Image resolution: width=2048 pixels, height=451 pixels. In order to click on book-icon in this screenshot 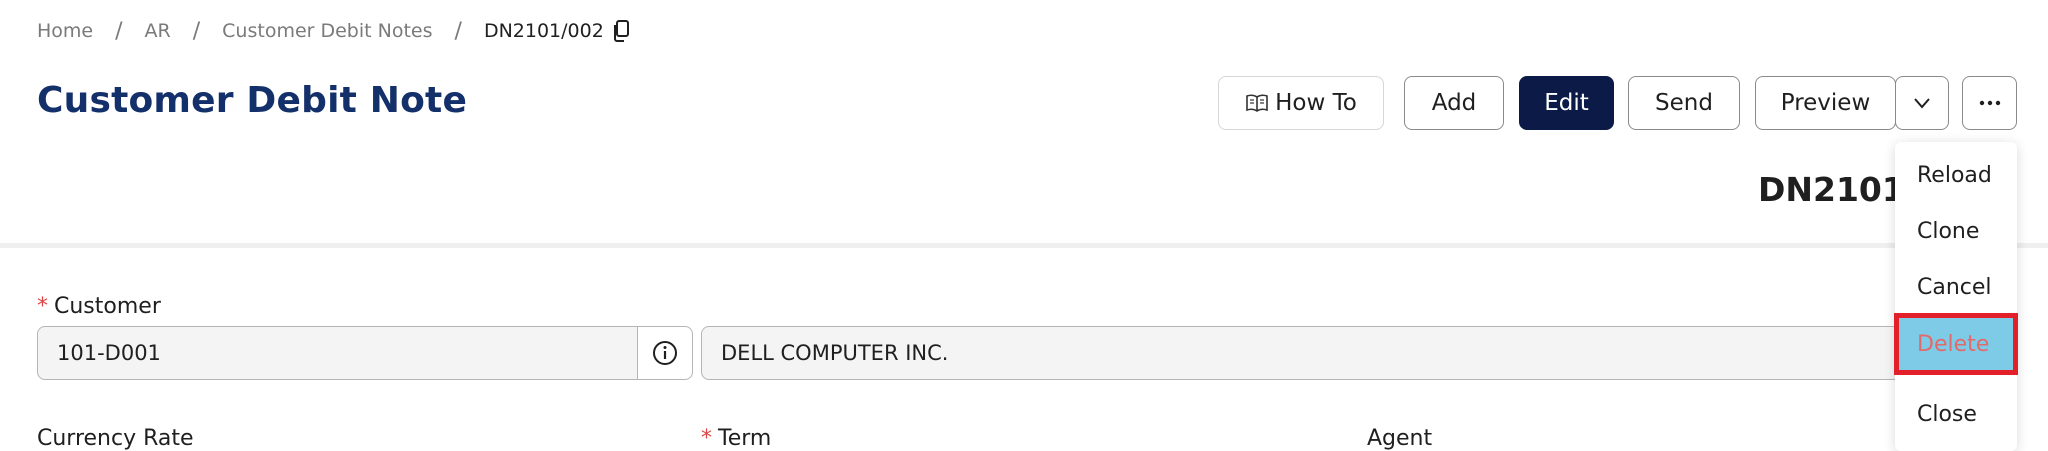, I will do `click(1257, 103)`.